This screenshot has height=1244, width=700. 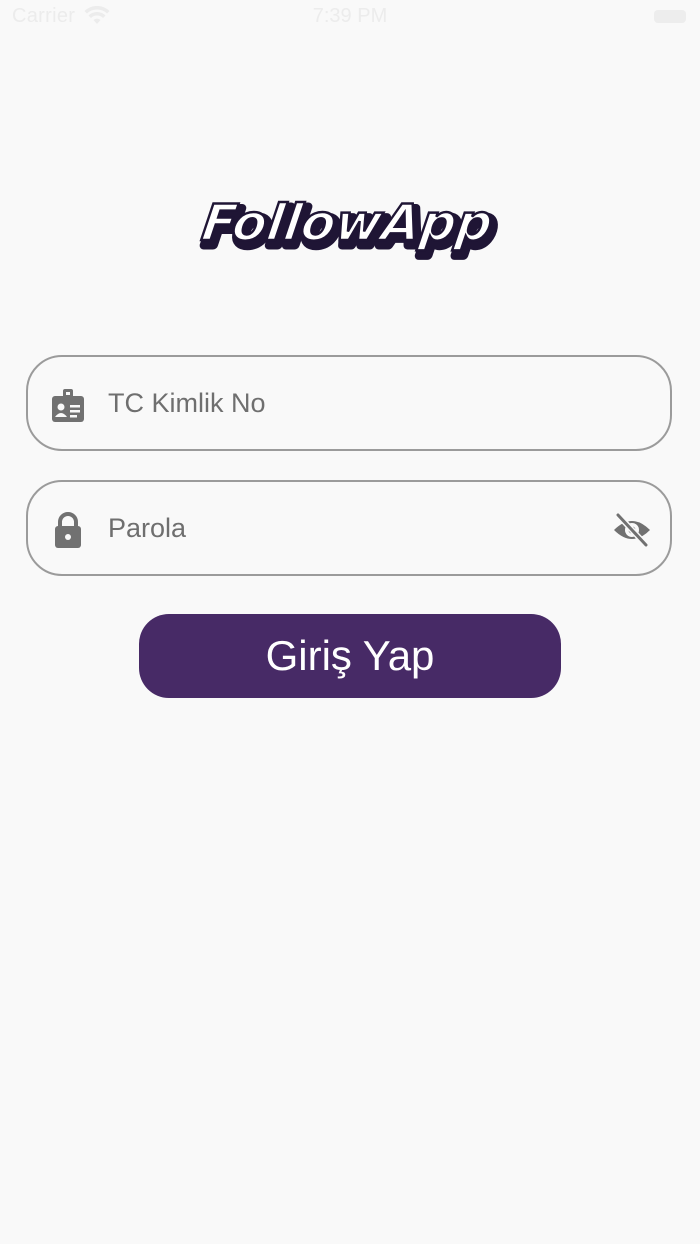 I want to click on lock-icon, so click(x=68, y=530).